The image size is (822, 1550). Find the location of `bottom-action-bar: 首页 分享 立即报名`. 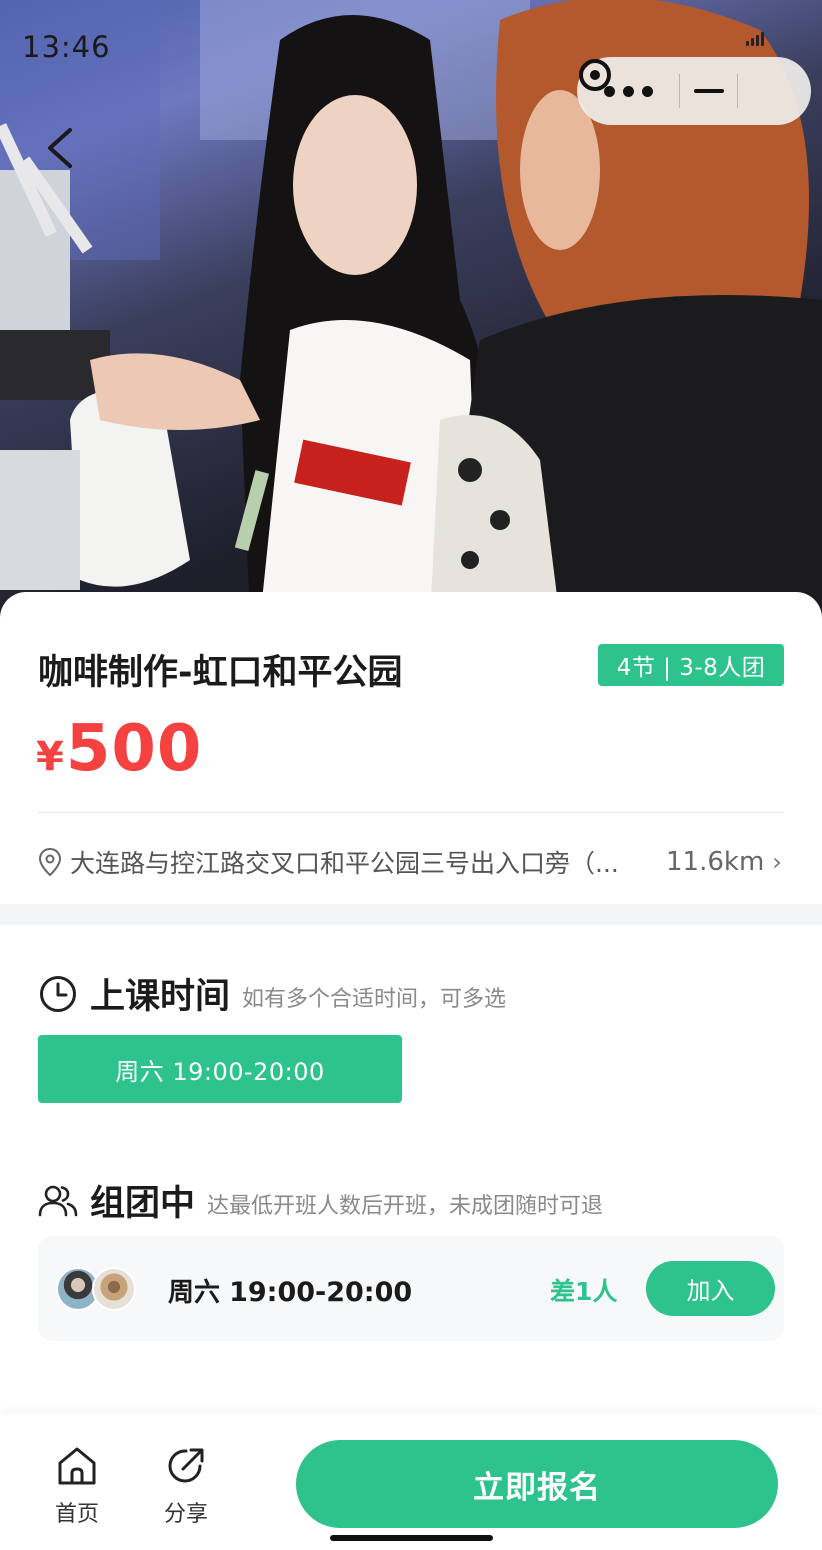

bottom-action-bar: 首页 分享 立即报名 is located at coordinates (411, 1482).